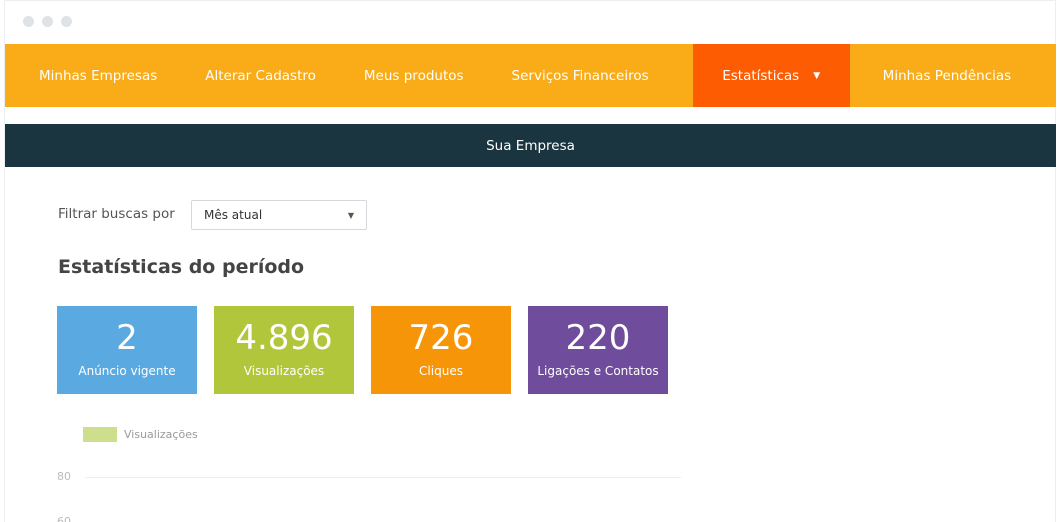  I want to click on stat-card-cliques: 726 Cliques, so click(441, 350).